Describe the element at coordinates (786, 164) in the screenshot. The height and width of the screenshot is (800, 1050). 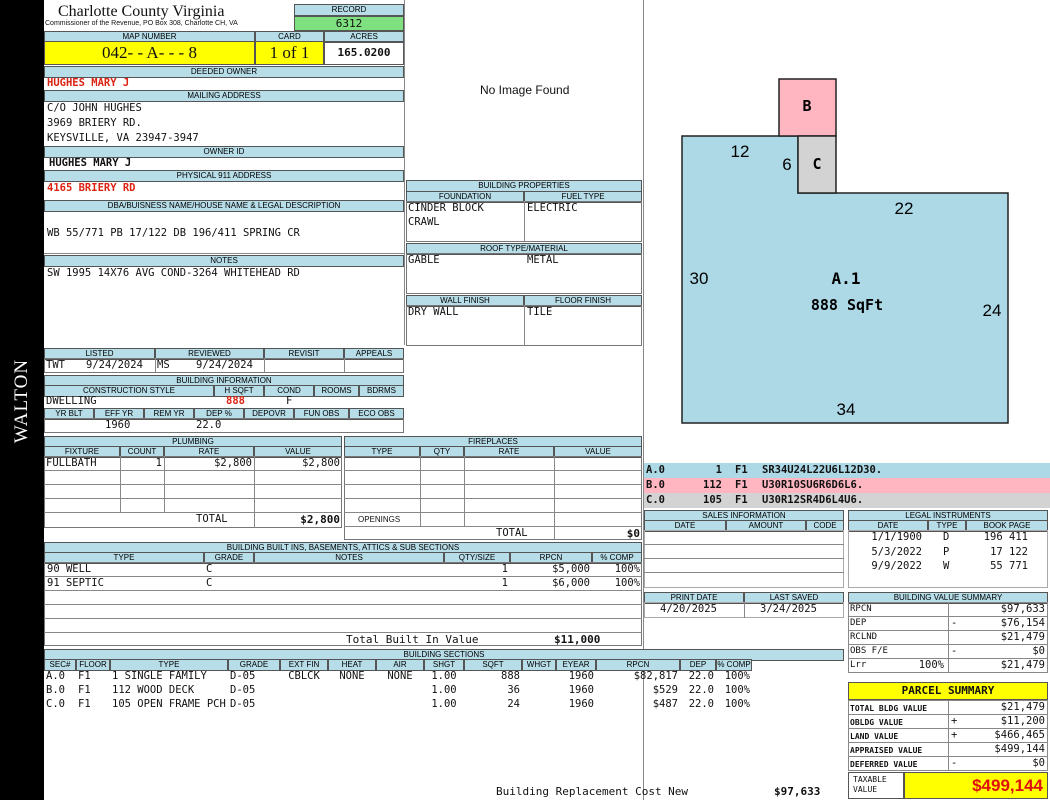
I see `dim-6: 6` at that location.